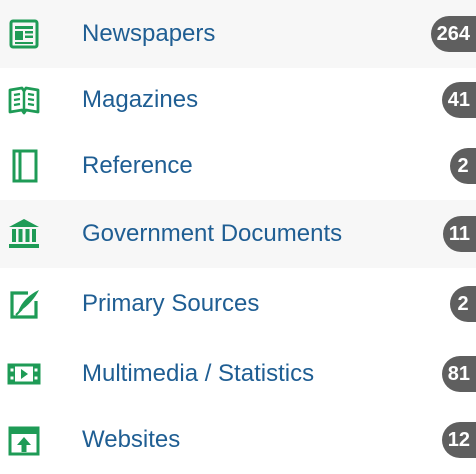 The height and width of the screenshot is (474, 476). I want to click on book-icon, so click(24, 166).